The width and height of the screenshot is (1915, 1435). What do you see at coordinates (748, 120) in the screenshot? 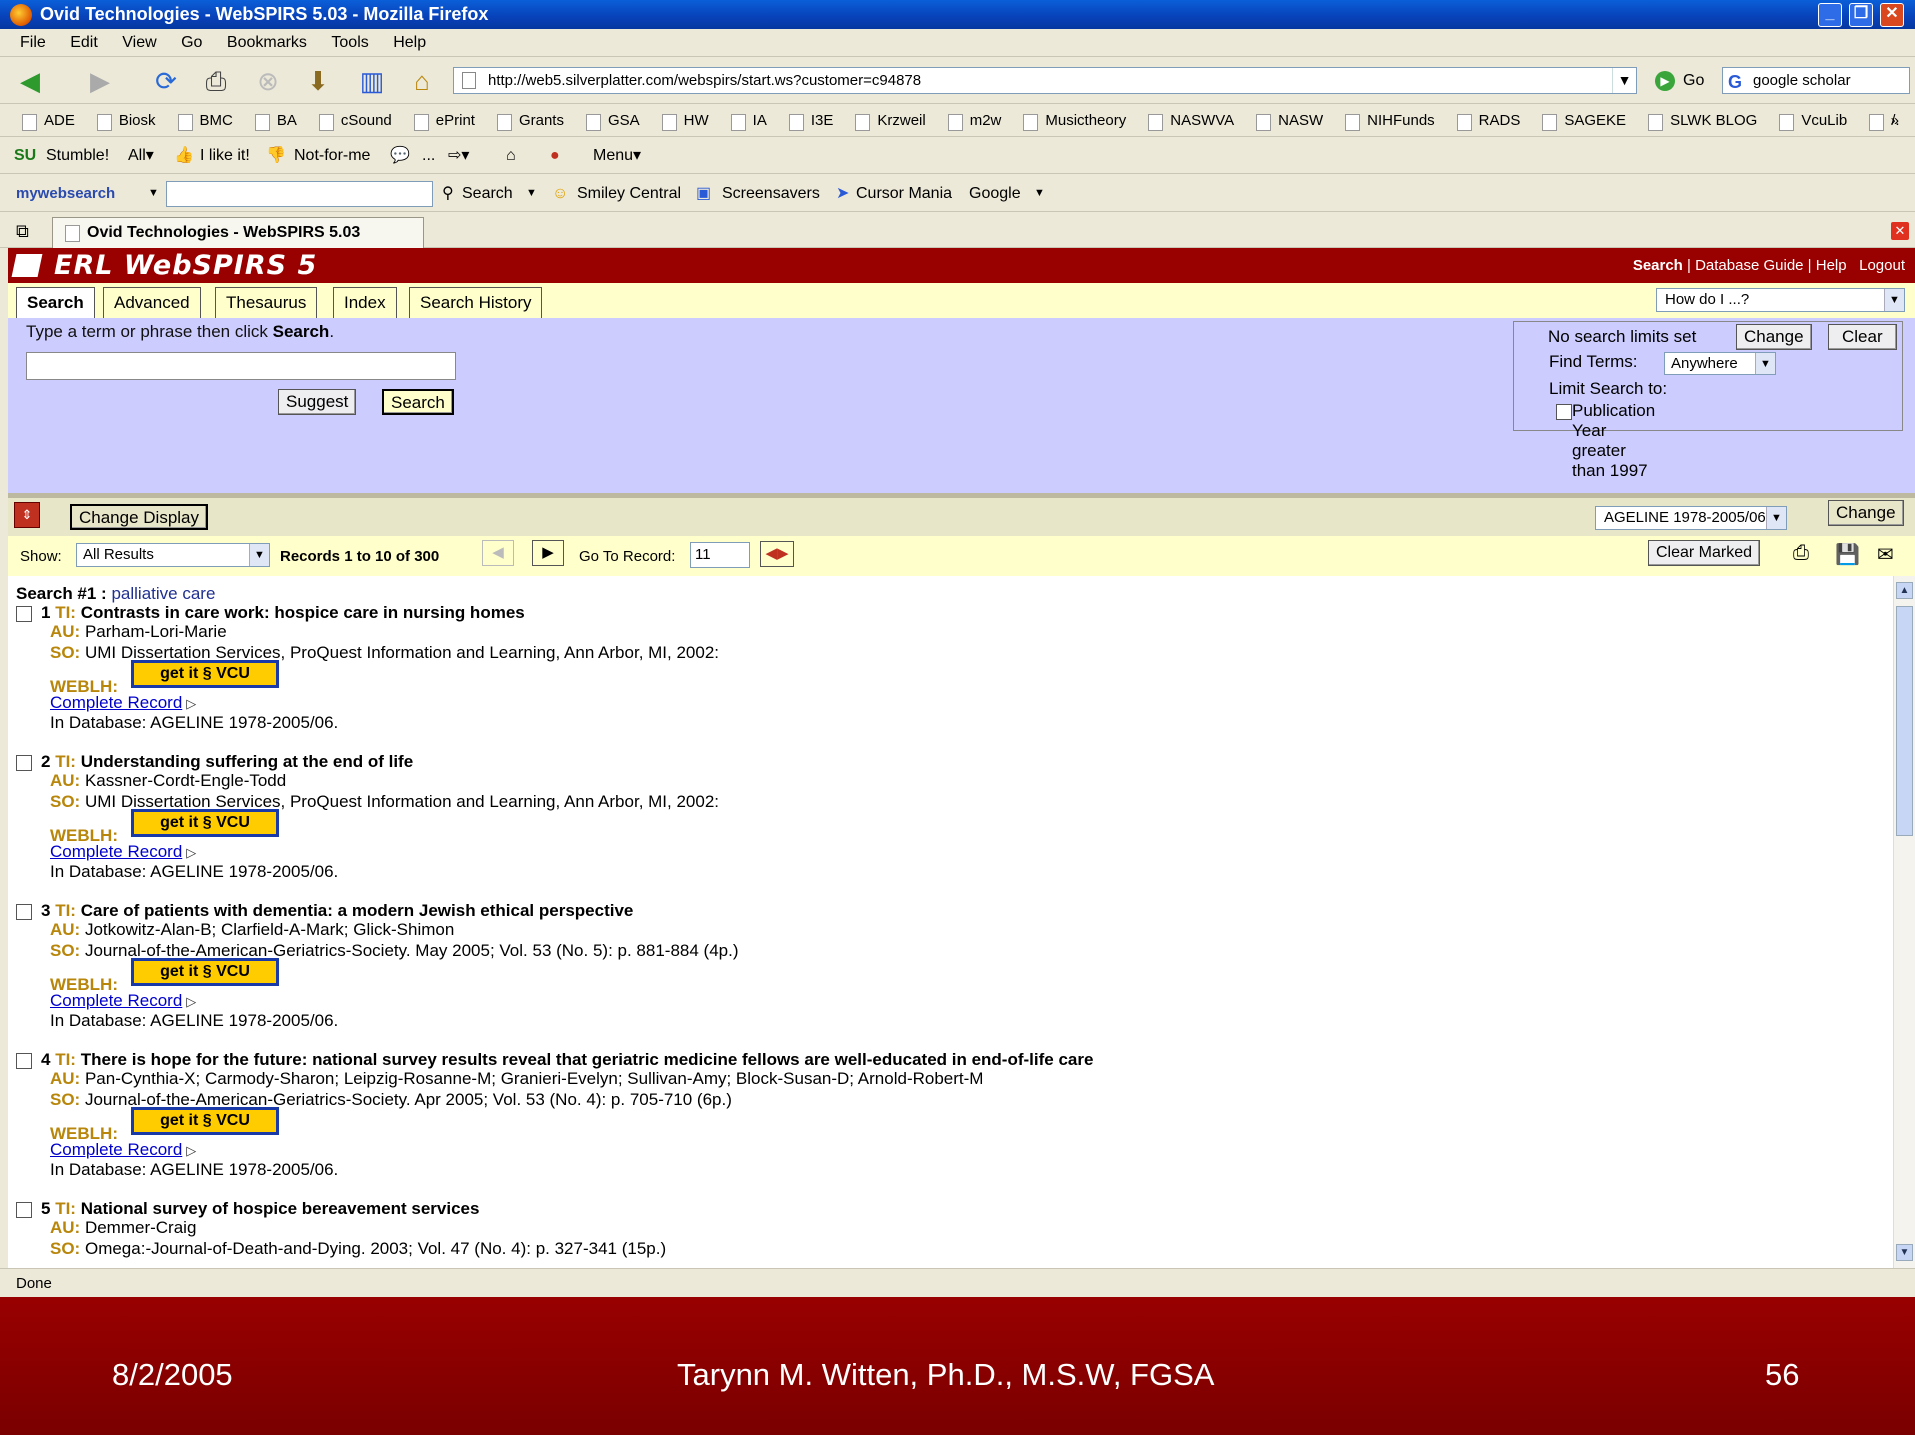
I see `bookmark-item: IA` at bounding box center [748, 120].